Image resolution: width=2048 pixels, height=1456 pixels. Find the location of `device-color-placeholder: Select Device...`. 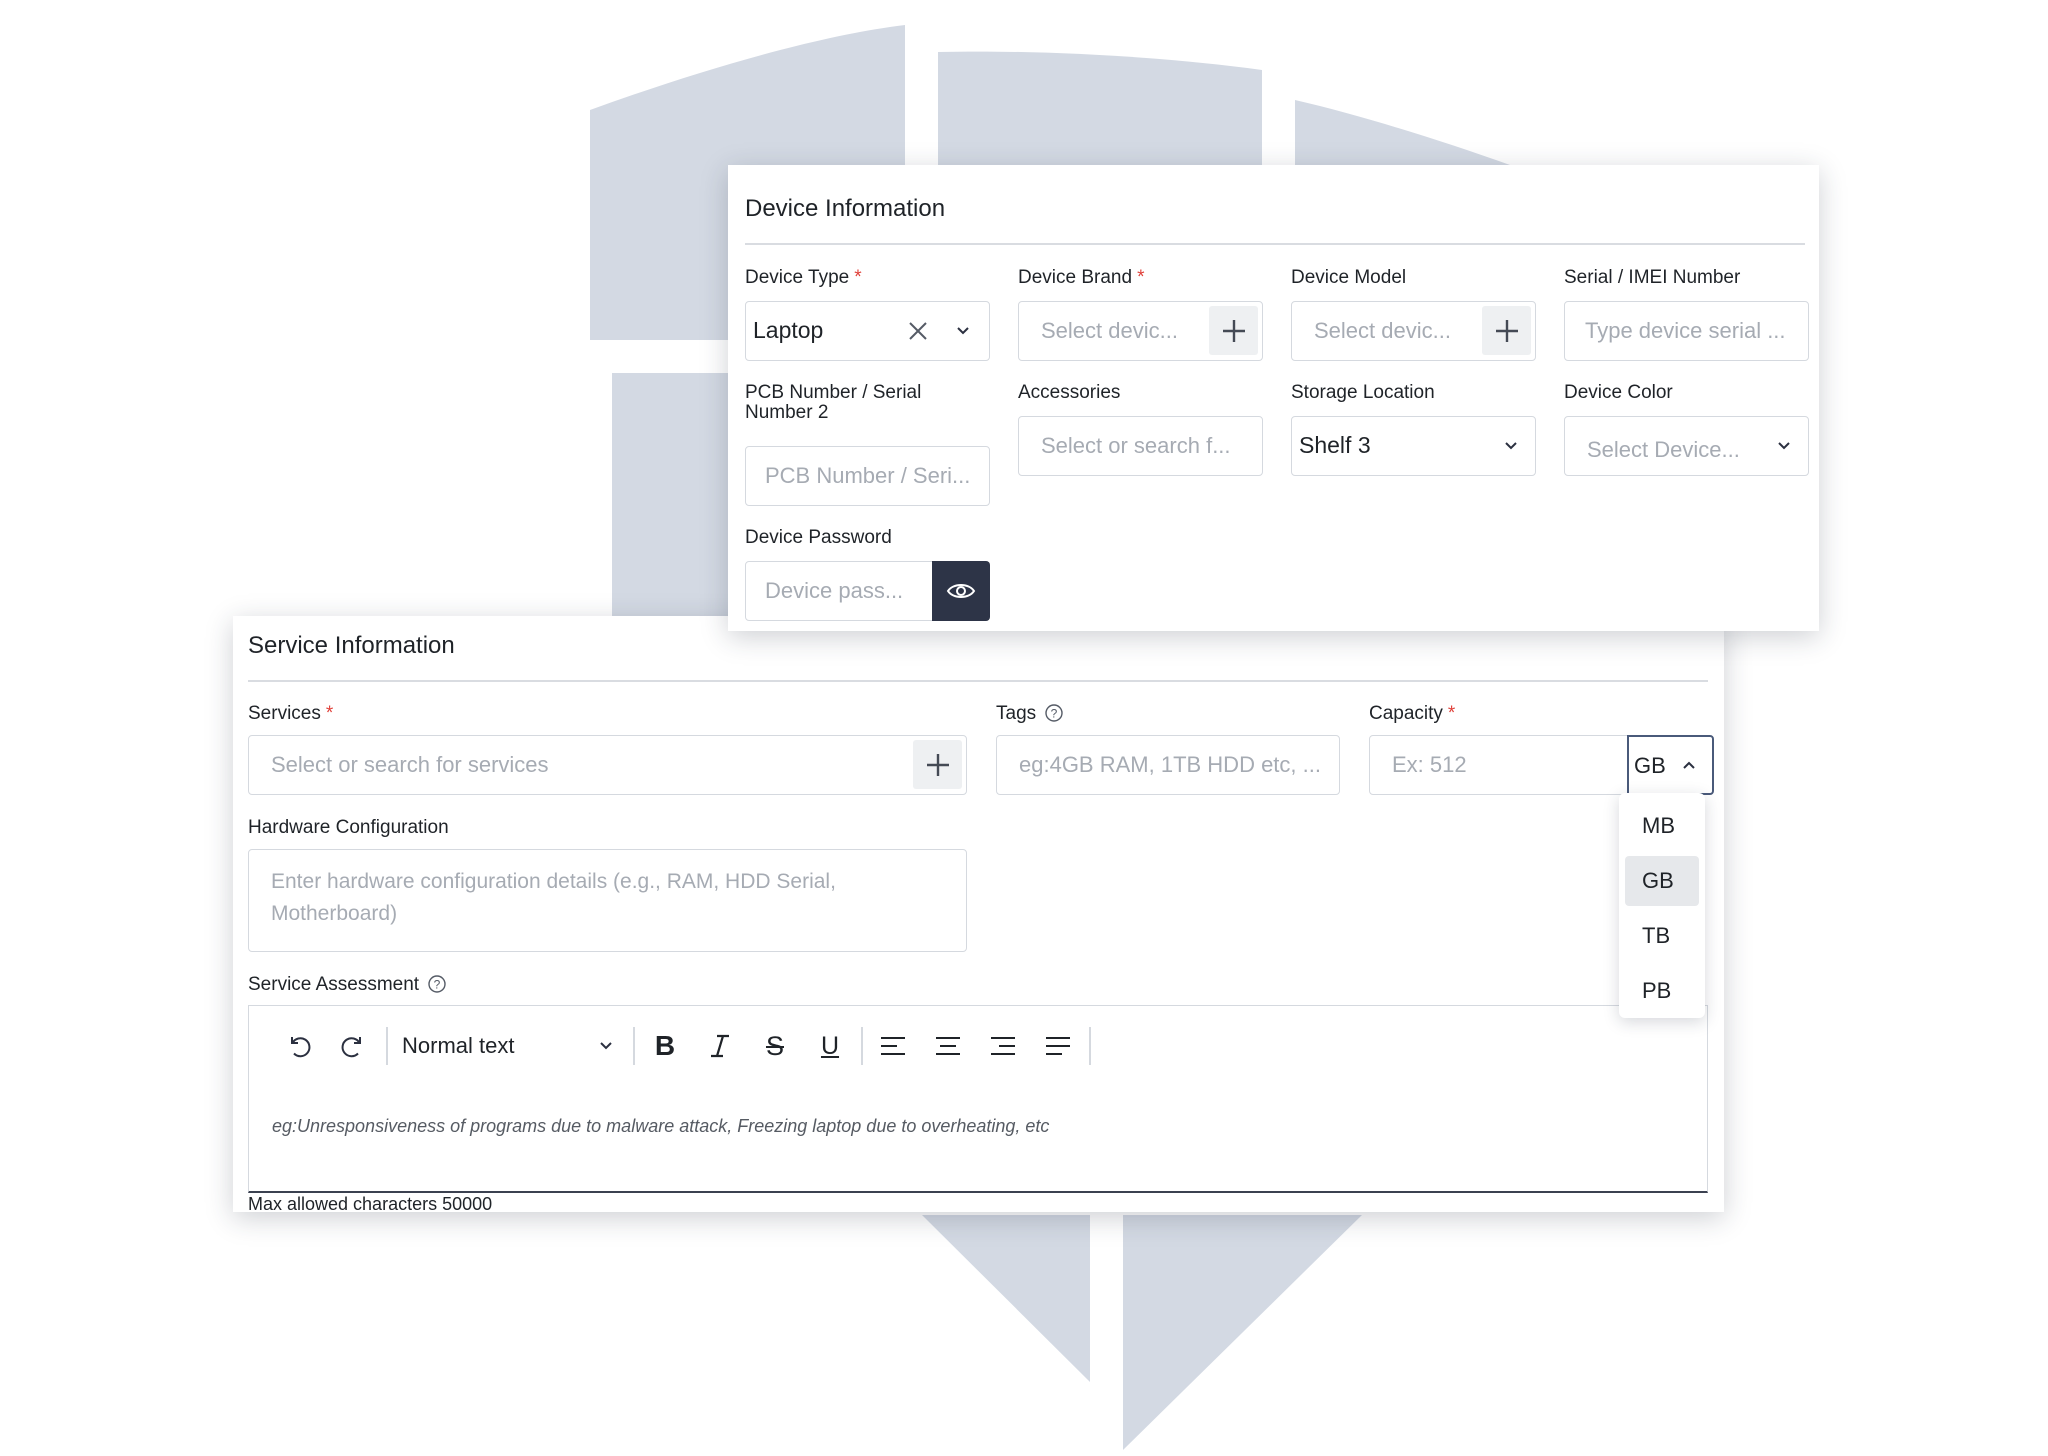

device-color-placeholder: Select Device... is located at coordinates (1663, 449).